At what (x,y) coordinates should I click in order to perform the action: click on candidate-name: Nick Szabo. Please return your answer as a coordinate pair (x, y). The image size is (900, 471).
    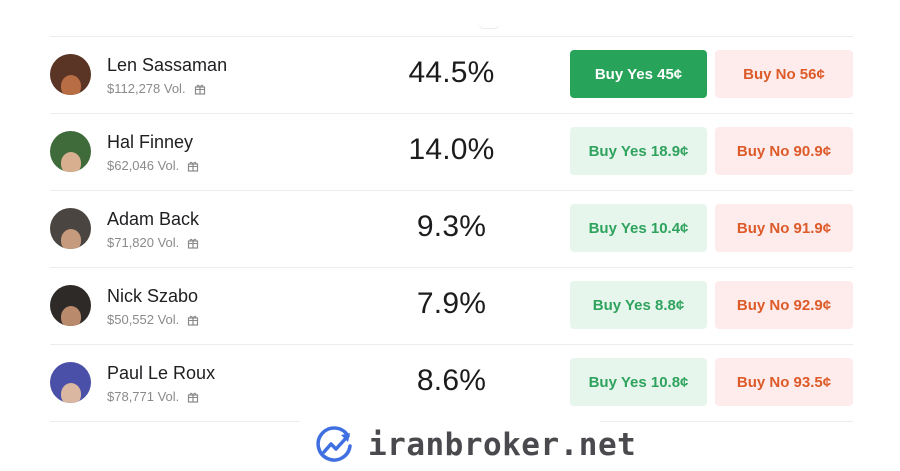
    Looking at the image, I should click on (152, 296).